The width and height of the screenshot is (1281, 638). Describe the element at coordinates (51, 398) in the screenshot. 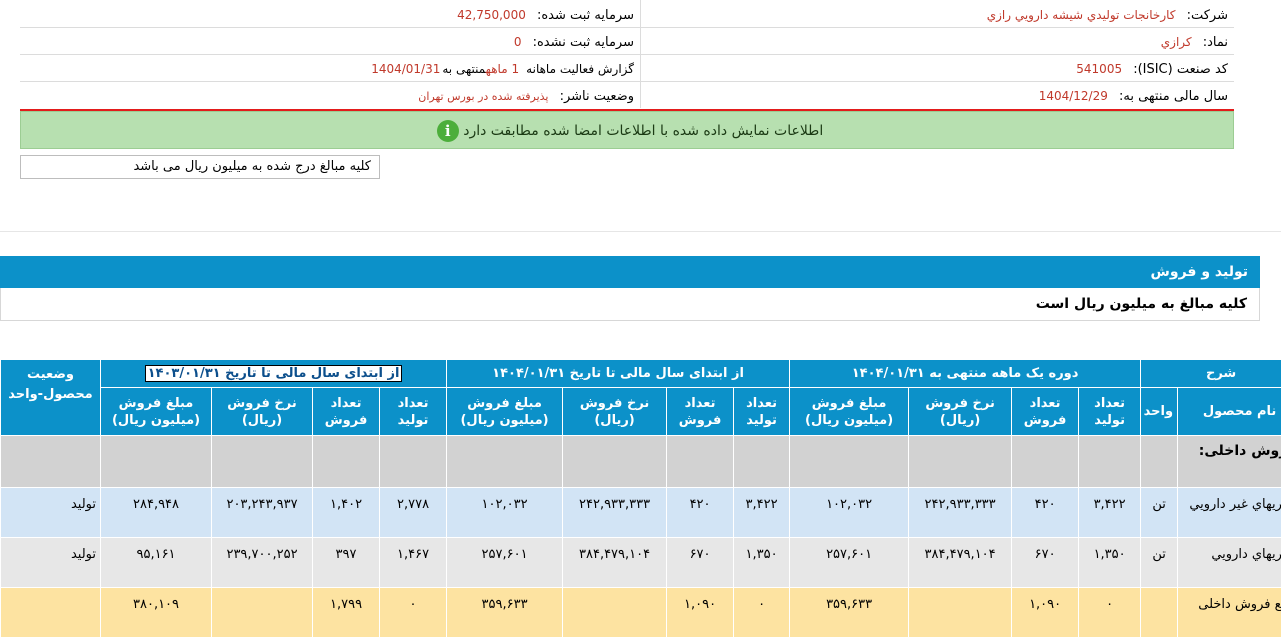

I see `header-status: وضعیت محصول-واحد` at that location.